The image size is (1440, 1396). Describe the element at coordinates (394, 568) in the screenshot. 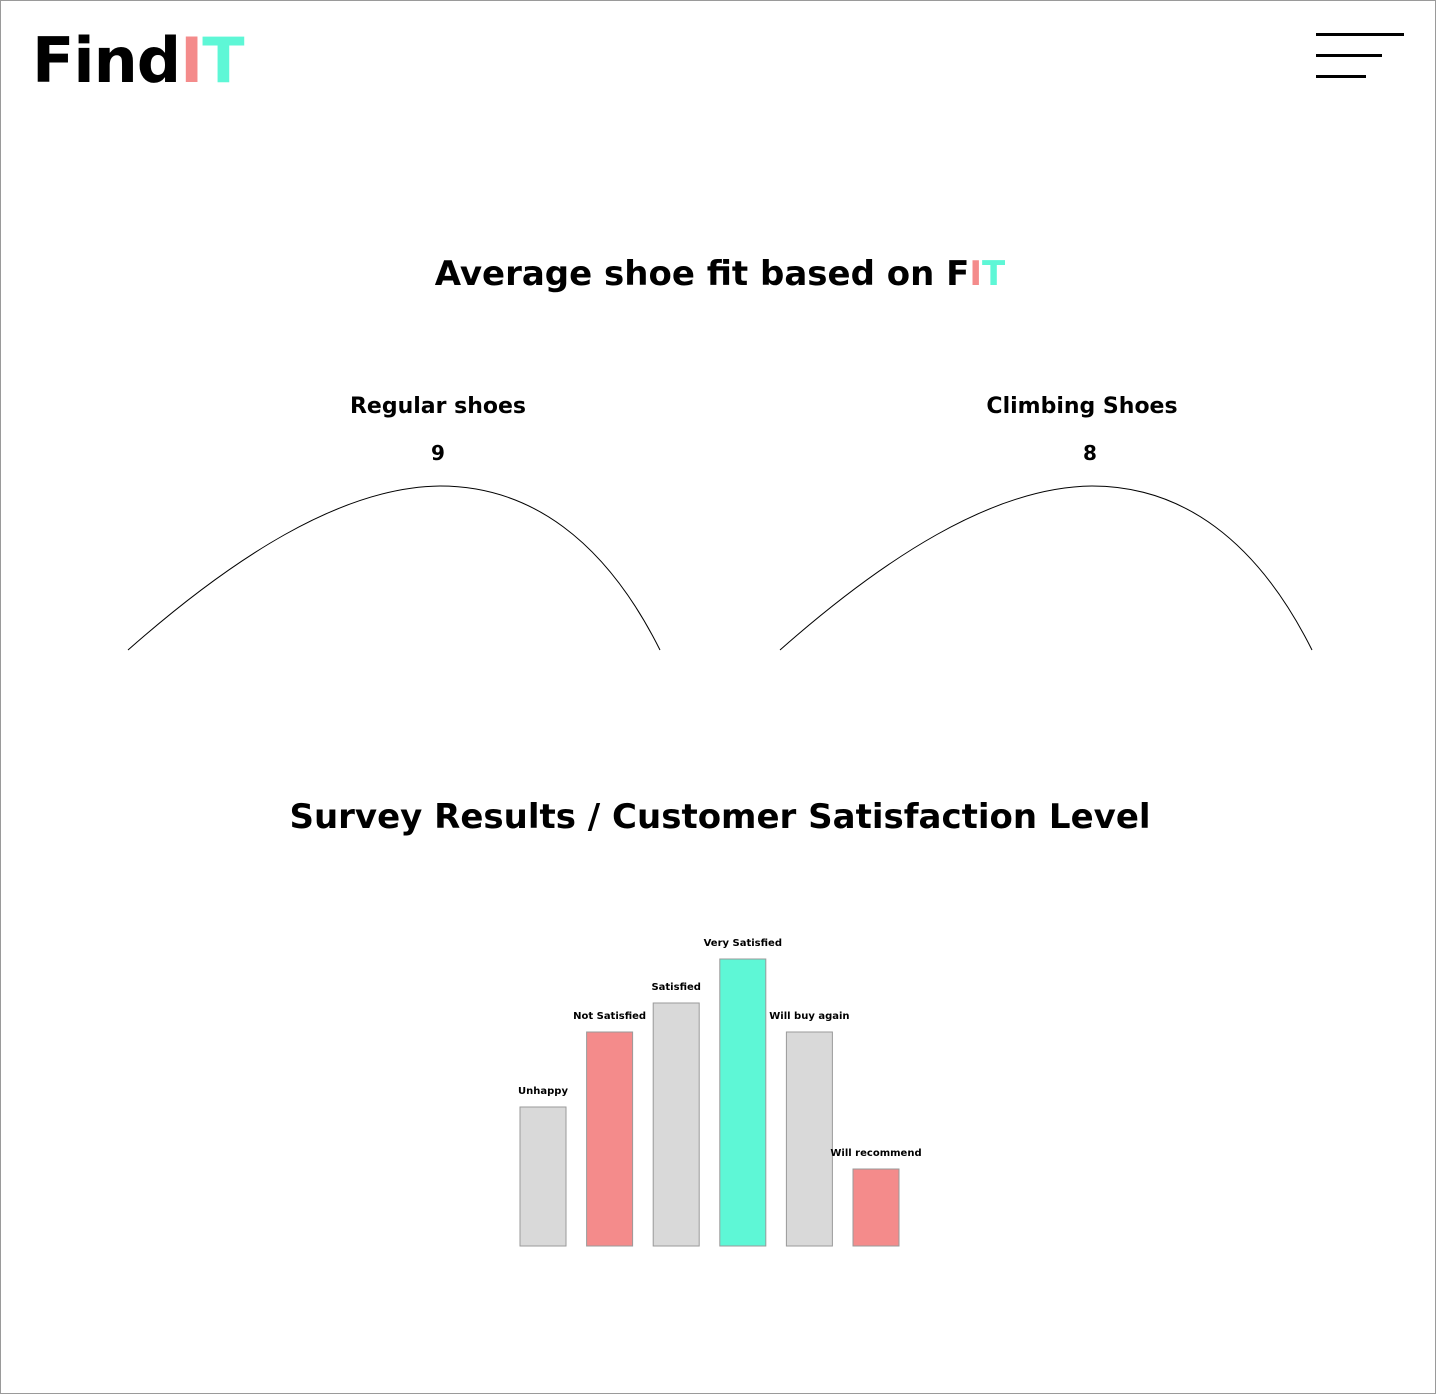

I see `fit-curve-regular-shoes` at that location.